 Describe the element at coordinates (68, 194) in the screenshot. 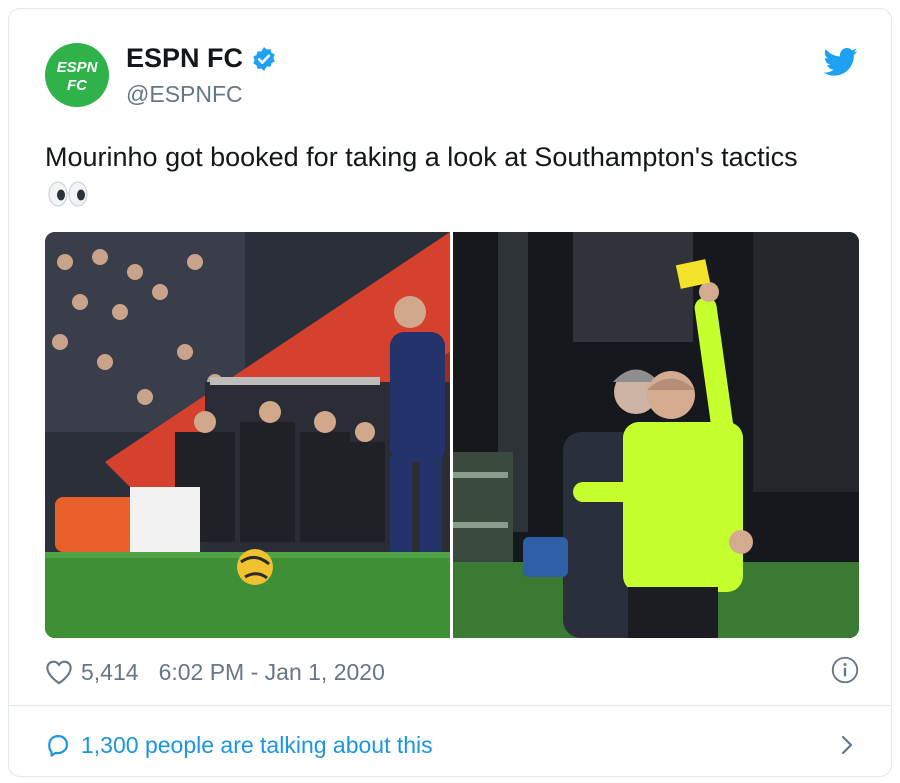

I see `eyes-emoji-icon` at that location.